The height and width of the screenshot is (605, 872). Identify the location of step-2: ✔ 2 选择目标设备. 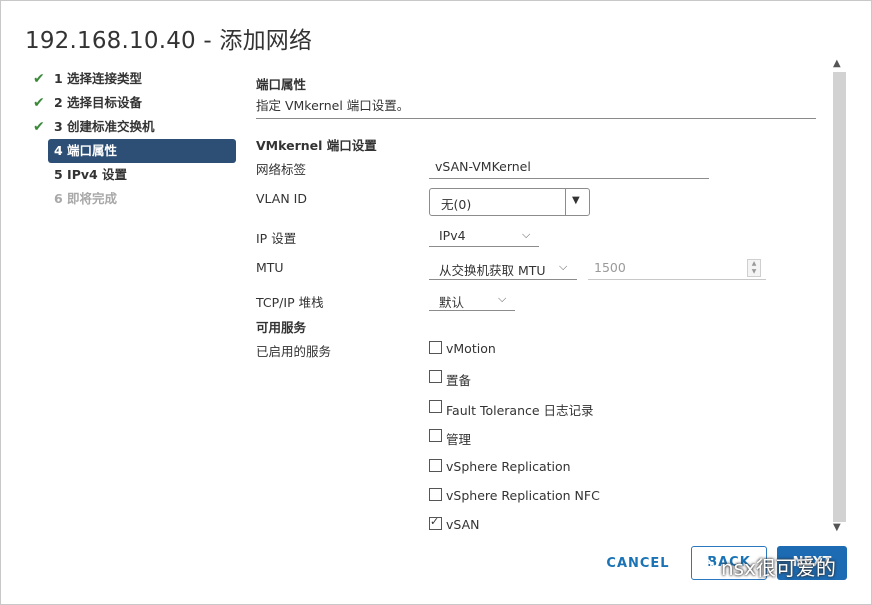
(136, 103).